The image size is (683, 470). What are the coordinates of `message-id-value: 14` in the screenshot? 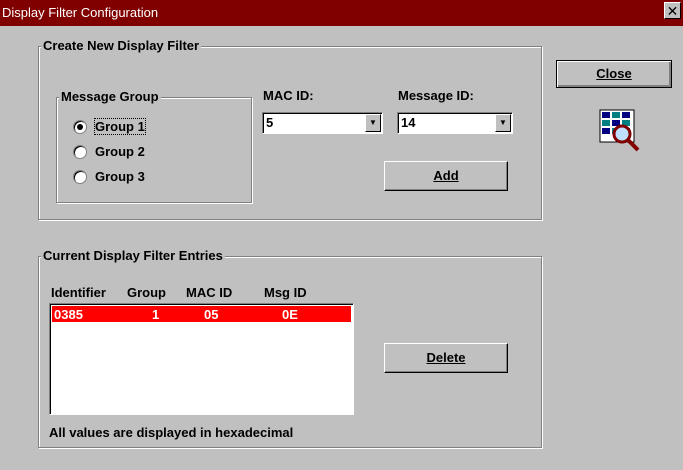 It's located at (408, 122).